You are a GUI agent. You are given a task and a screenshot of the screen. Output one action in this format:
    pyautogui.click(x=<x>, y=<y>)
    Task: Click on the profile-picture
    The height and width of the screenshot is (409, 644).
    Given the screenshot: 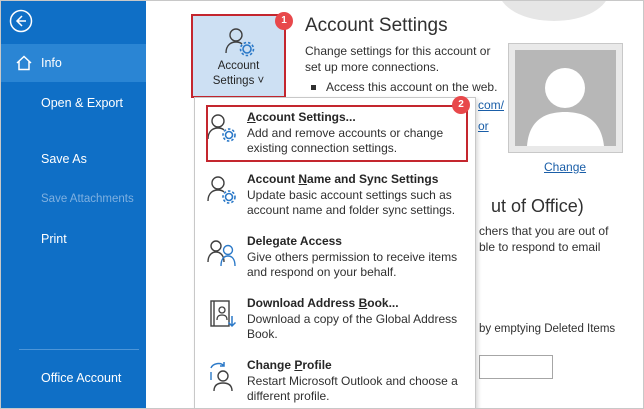 What is the action you would take?
    pyautogui.click(x=565, y=98)
    